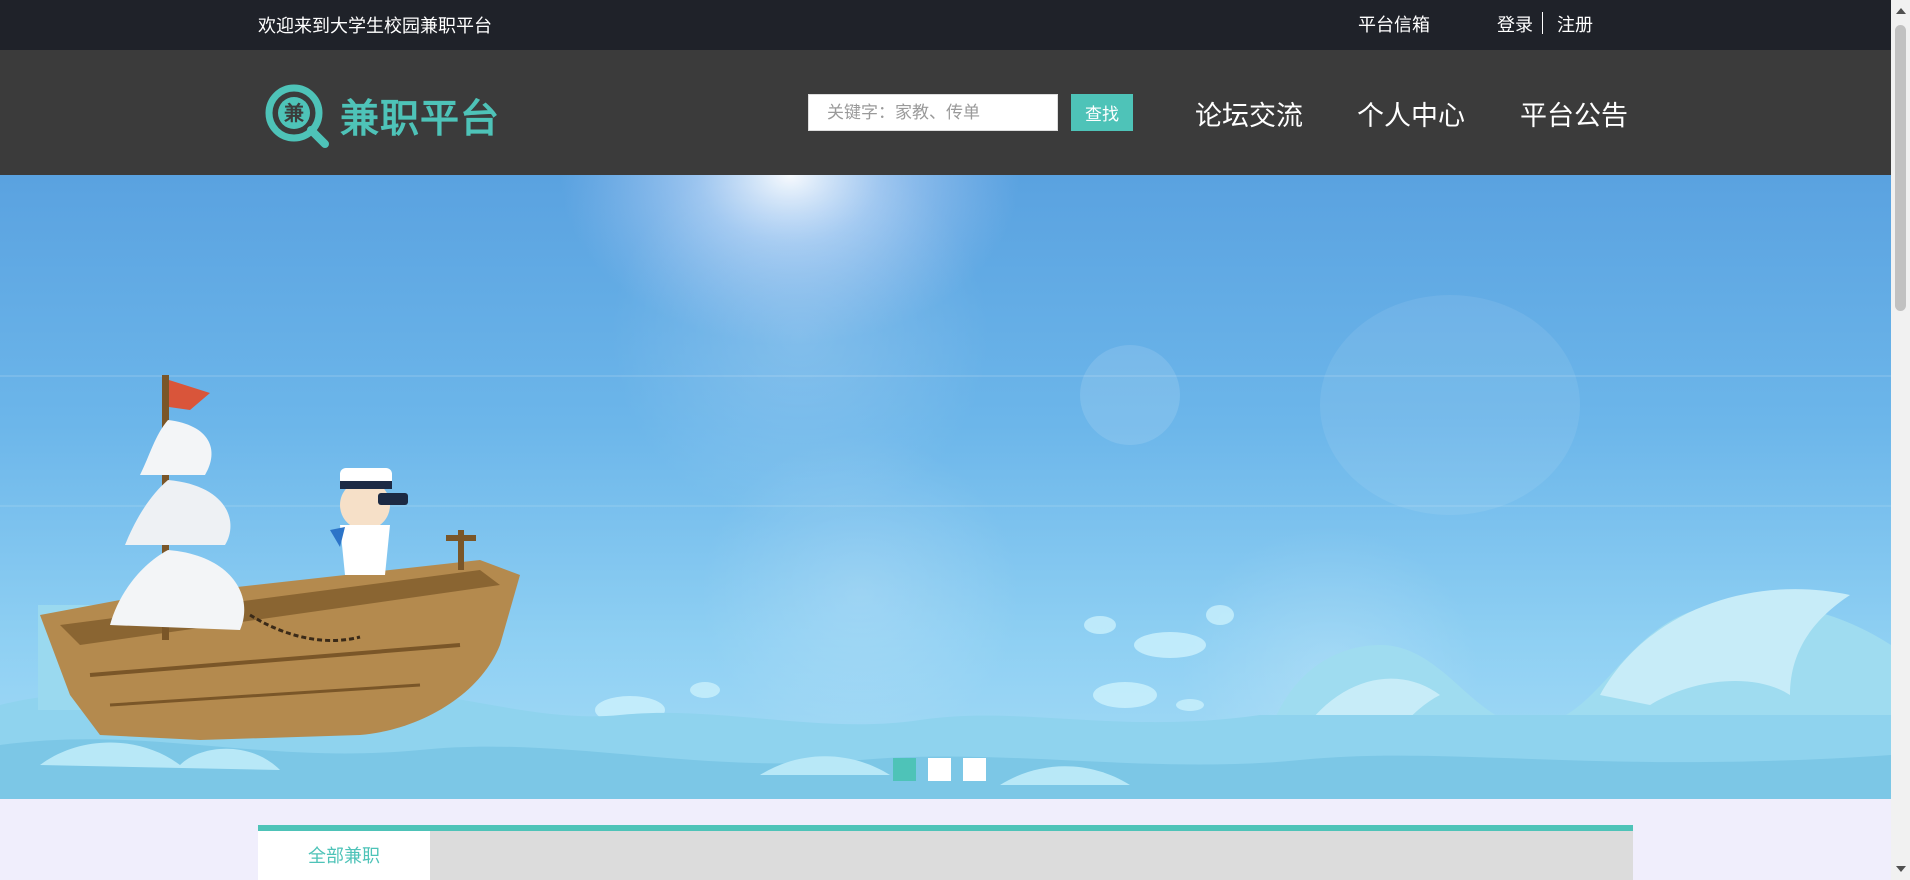 Image resolution: width=1910 pixels, height=880 pixels. Describe the element at coordinates (1249, 113) in the screenshot. I see `nav-forum: 论坛交流` at that location.